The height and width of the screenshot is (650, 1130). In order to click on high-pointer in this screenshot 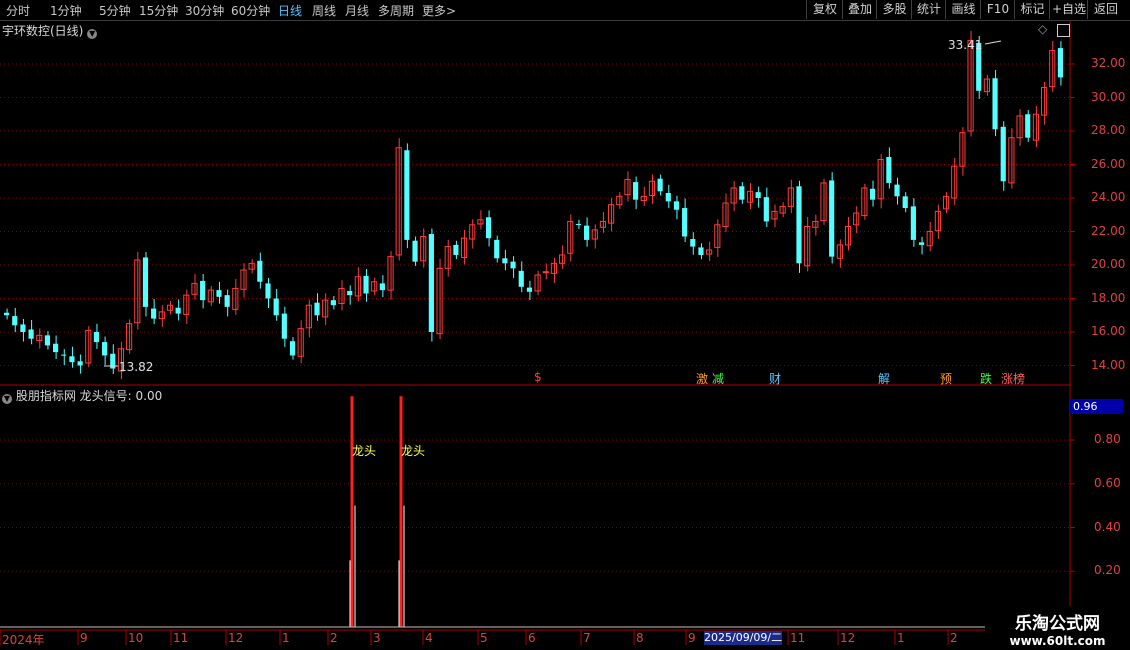, I will do `click(993, 42)`.